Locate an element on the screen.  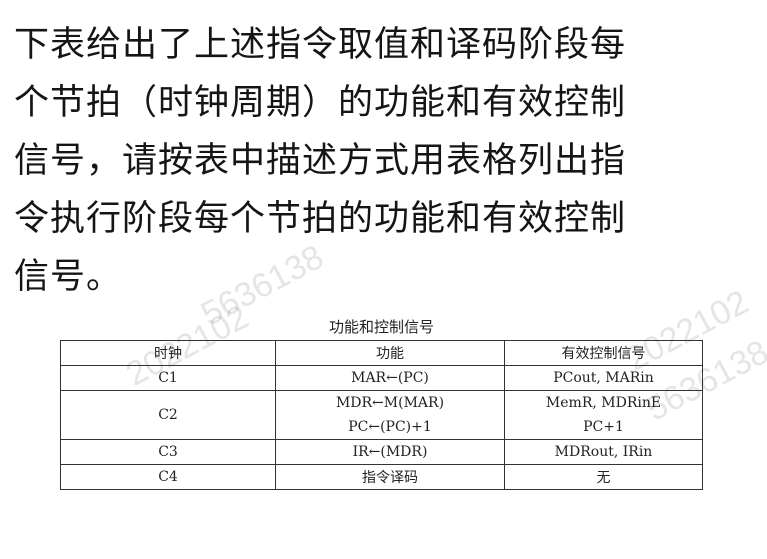
cell-signals: PCout, MARin is located at coordinates (603, 378).